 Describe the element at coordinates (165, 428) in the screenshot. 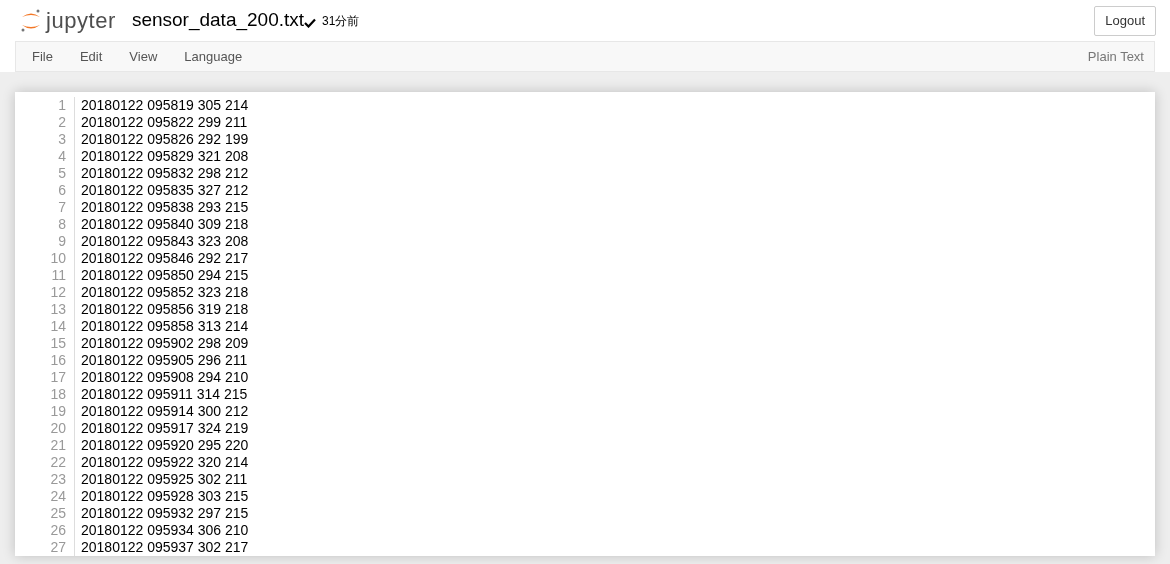

I see `code-line: 20180122 095917 324 219` at that location.